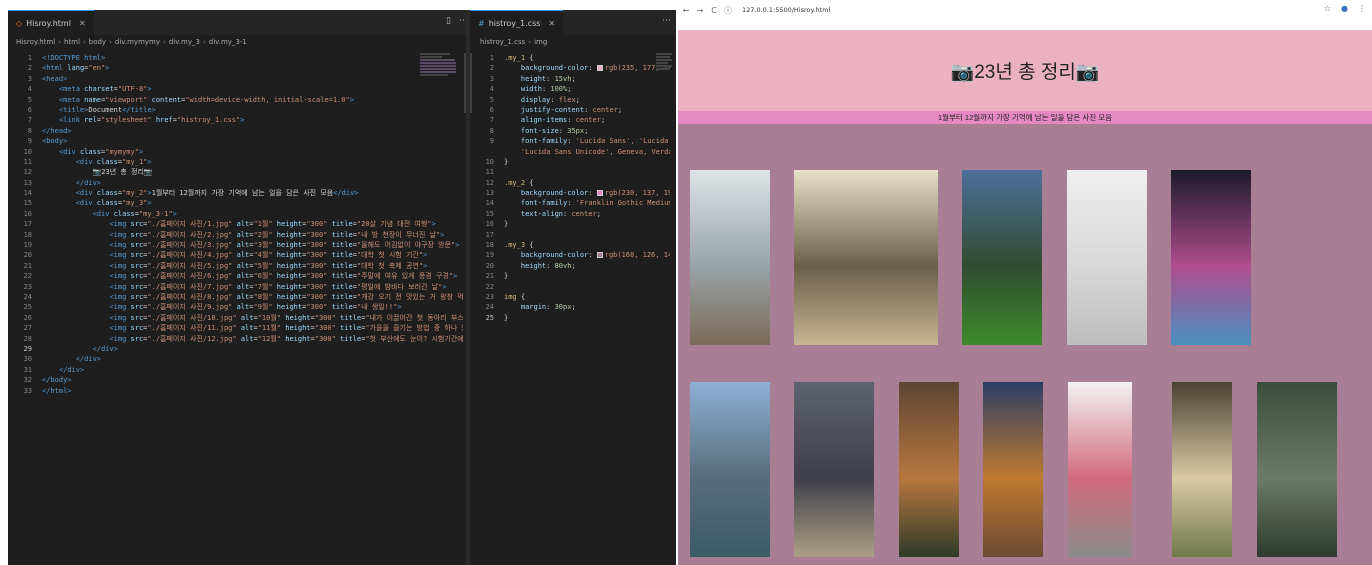  What do you see at coordinates (51, 22) in the screenshot?
I see `tab-hisroy-html: ◇ Hisroy.html ✕` at bounding box center [51, 22].